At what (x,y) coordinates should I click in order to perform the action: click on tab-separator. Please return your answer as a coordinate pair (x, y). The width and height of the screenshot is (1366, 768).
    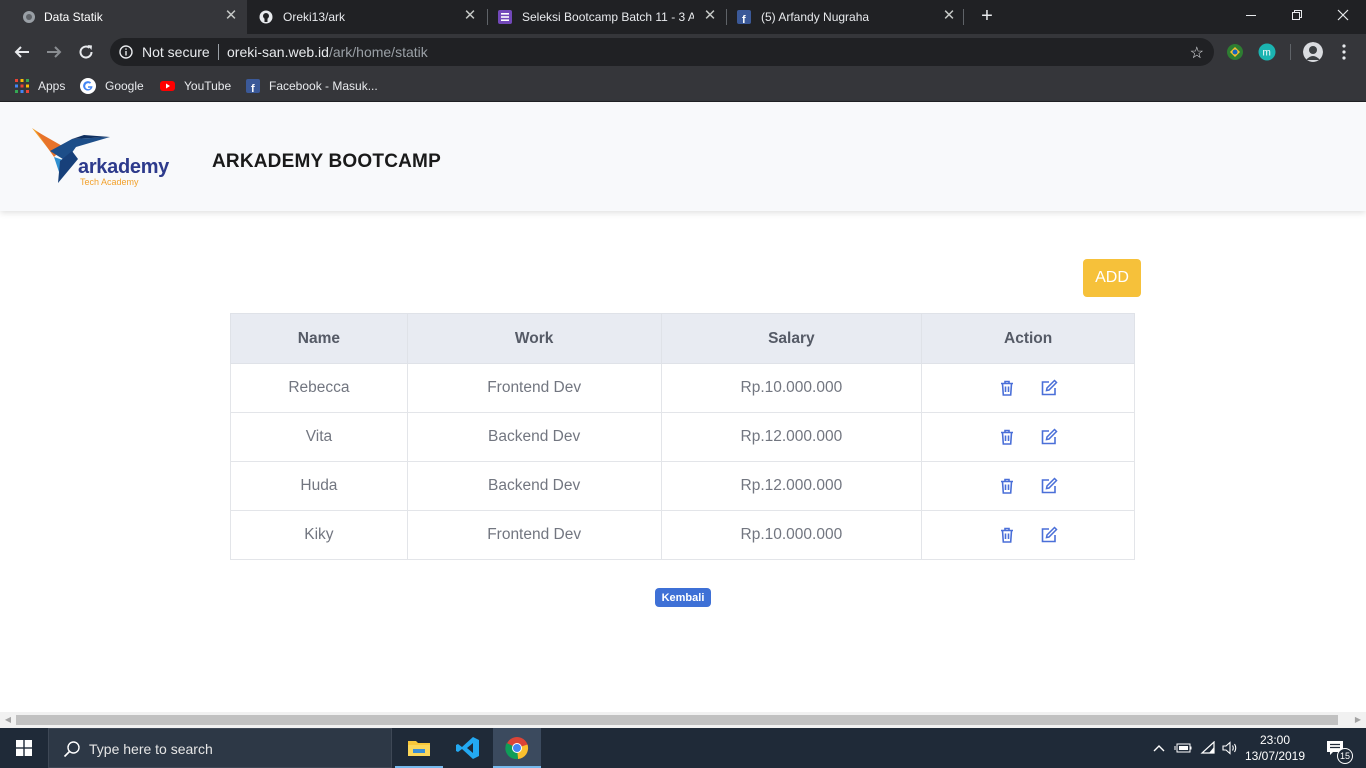
    Looking at the image, I should click on (963, 17).